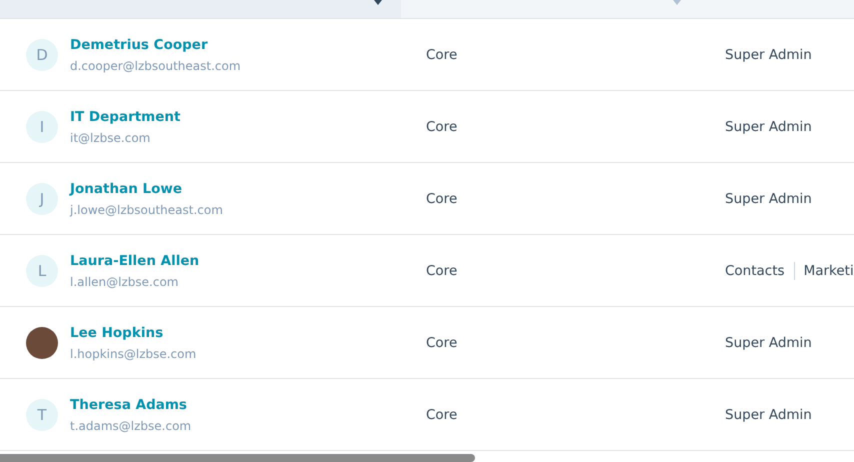  I want to click on user-name-link: Laura-Ellen Allen, so click(135, 260).